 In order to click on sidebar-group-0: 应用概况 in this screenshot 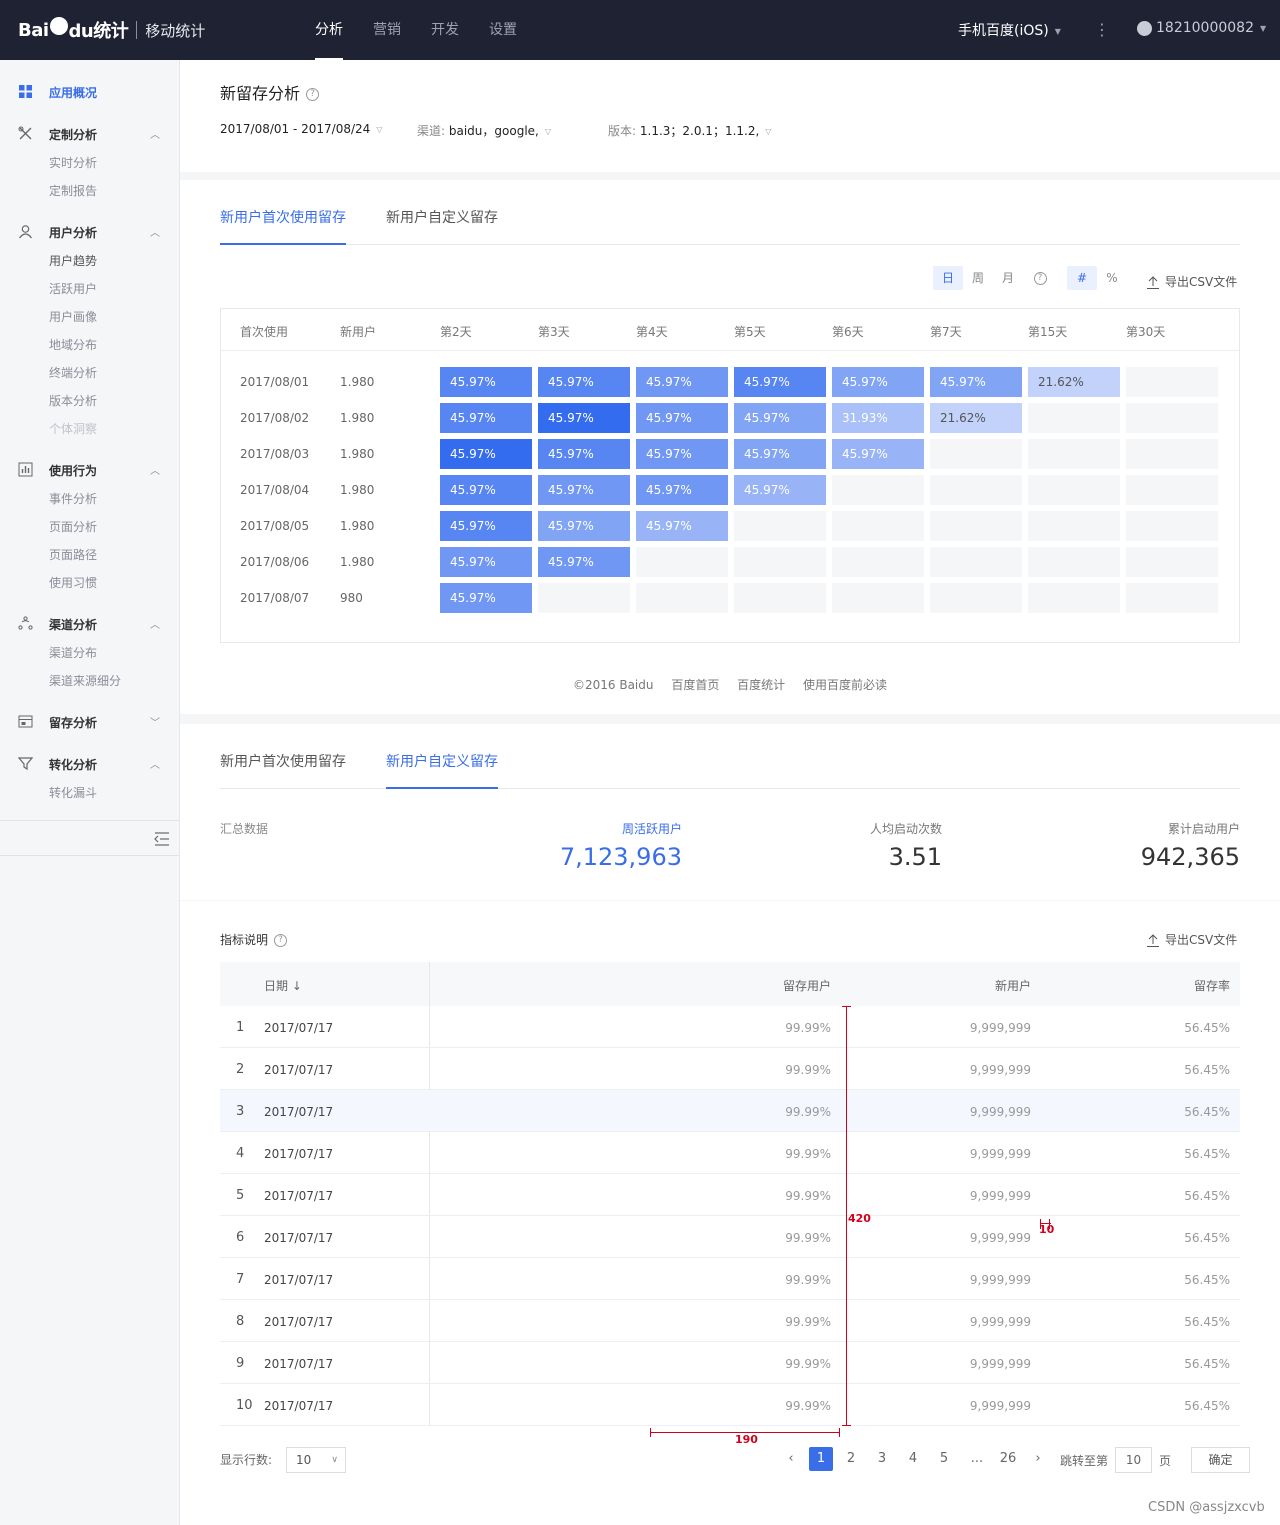, I will do `click(89, 92)`.